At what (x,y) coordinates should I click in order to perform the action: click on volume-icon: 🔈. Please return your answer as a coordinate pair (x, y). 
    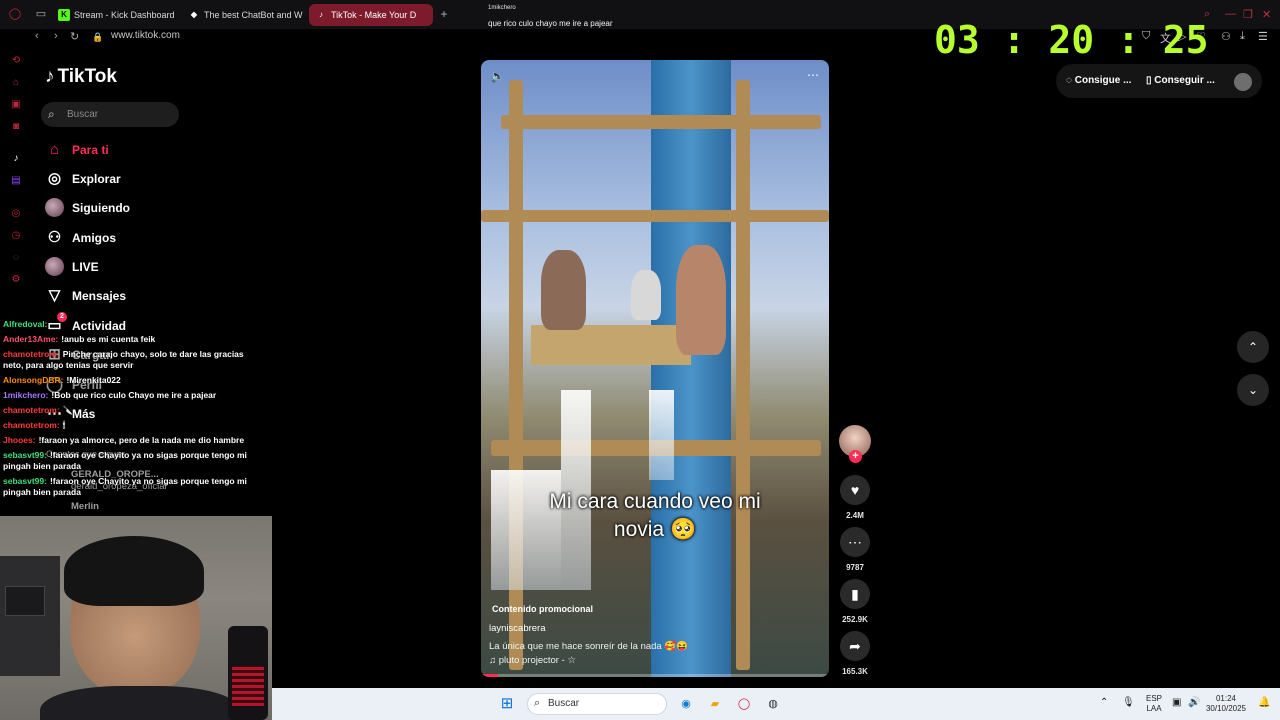
    Looking at the image, I should click on (497, 76).